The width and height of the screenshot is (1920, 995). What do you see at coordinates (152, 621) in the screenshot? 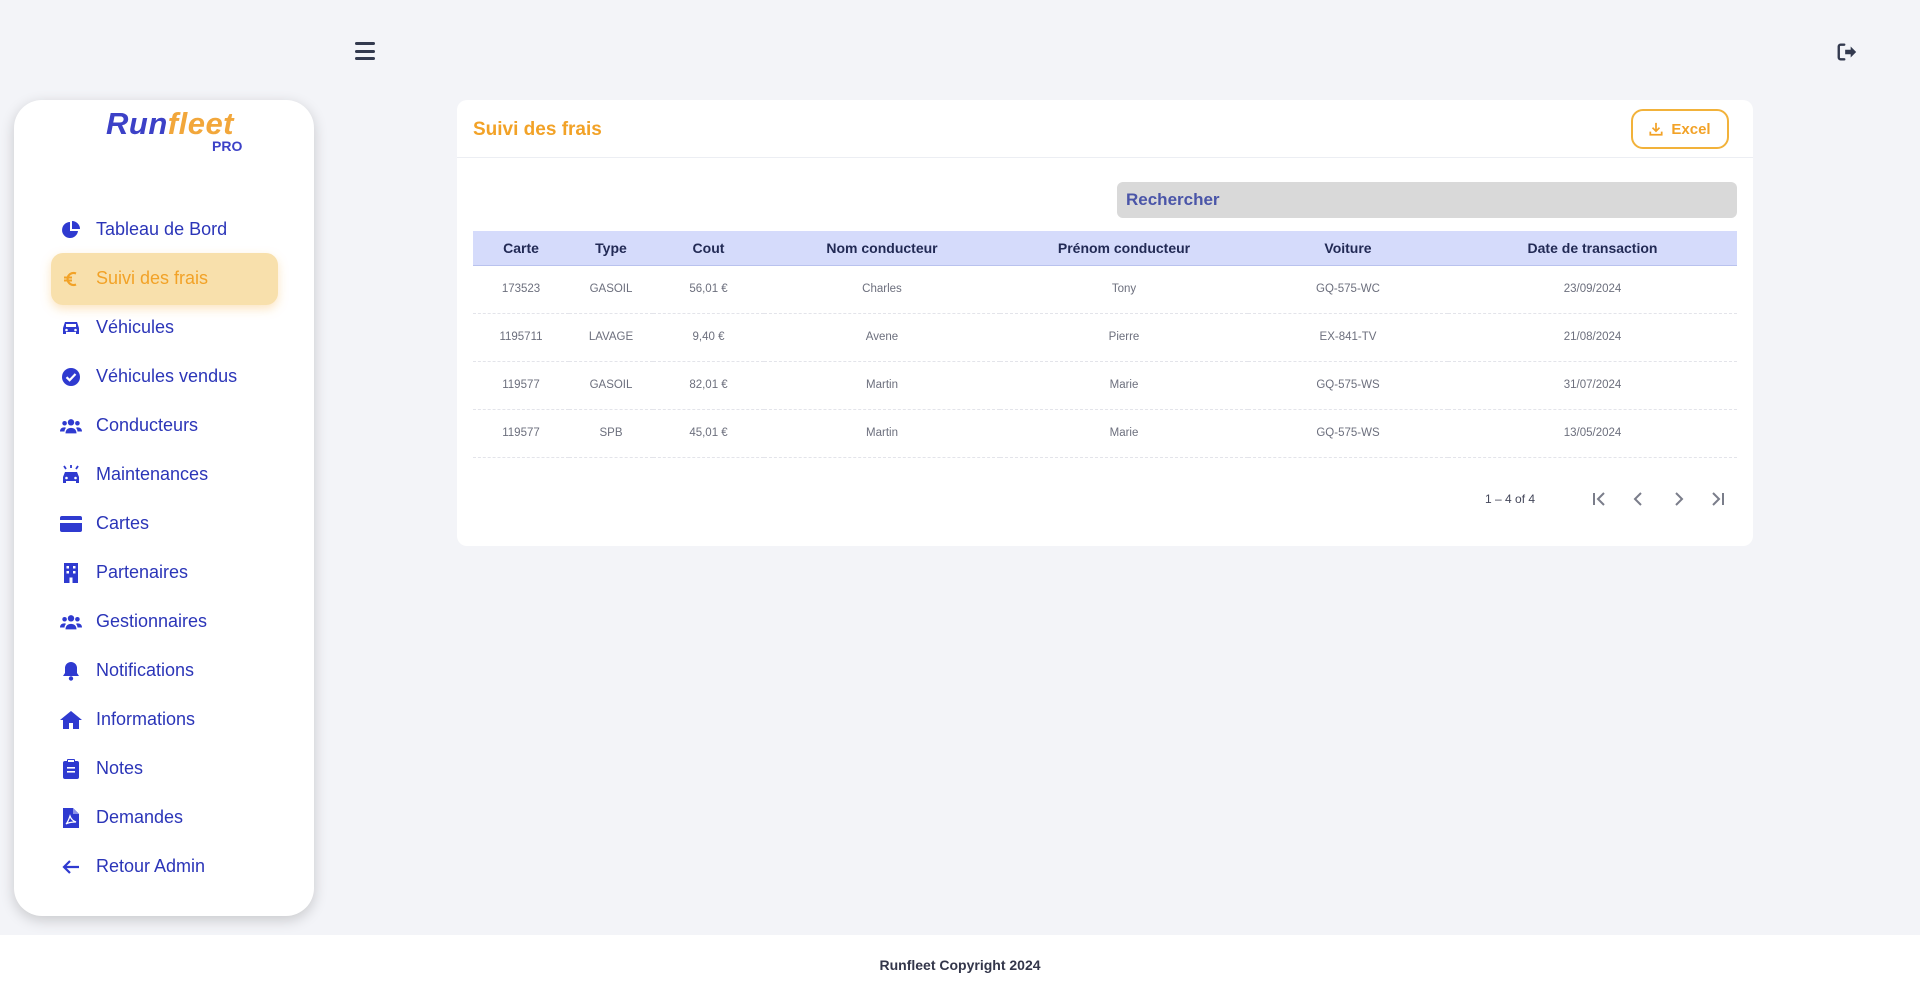
I see `sidebar-item-label: Gestionnaires` at bounding box center [152, 621].